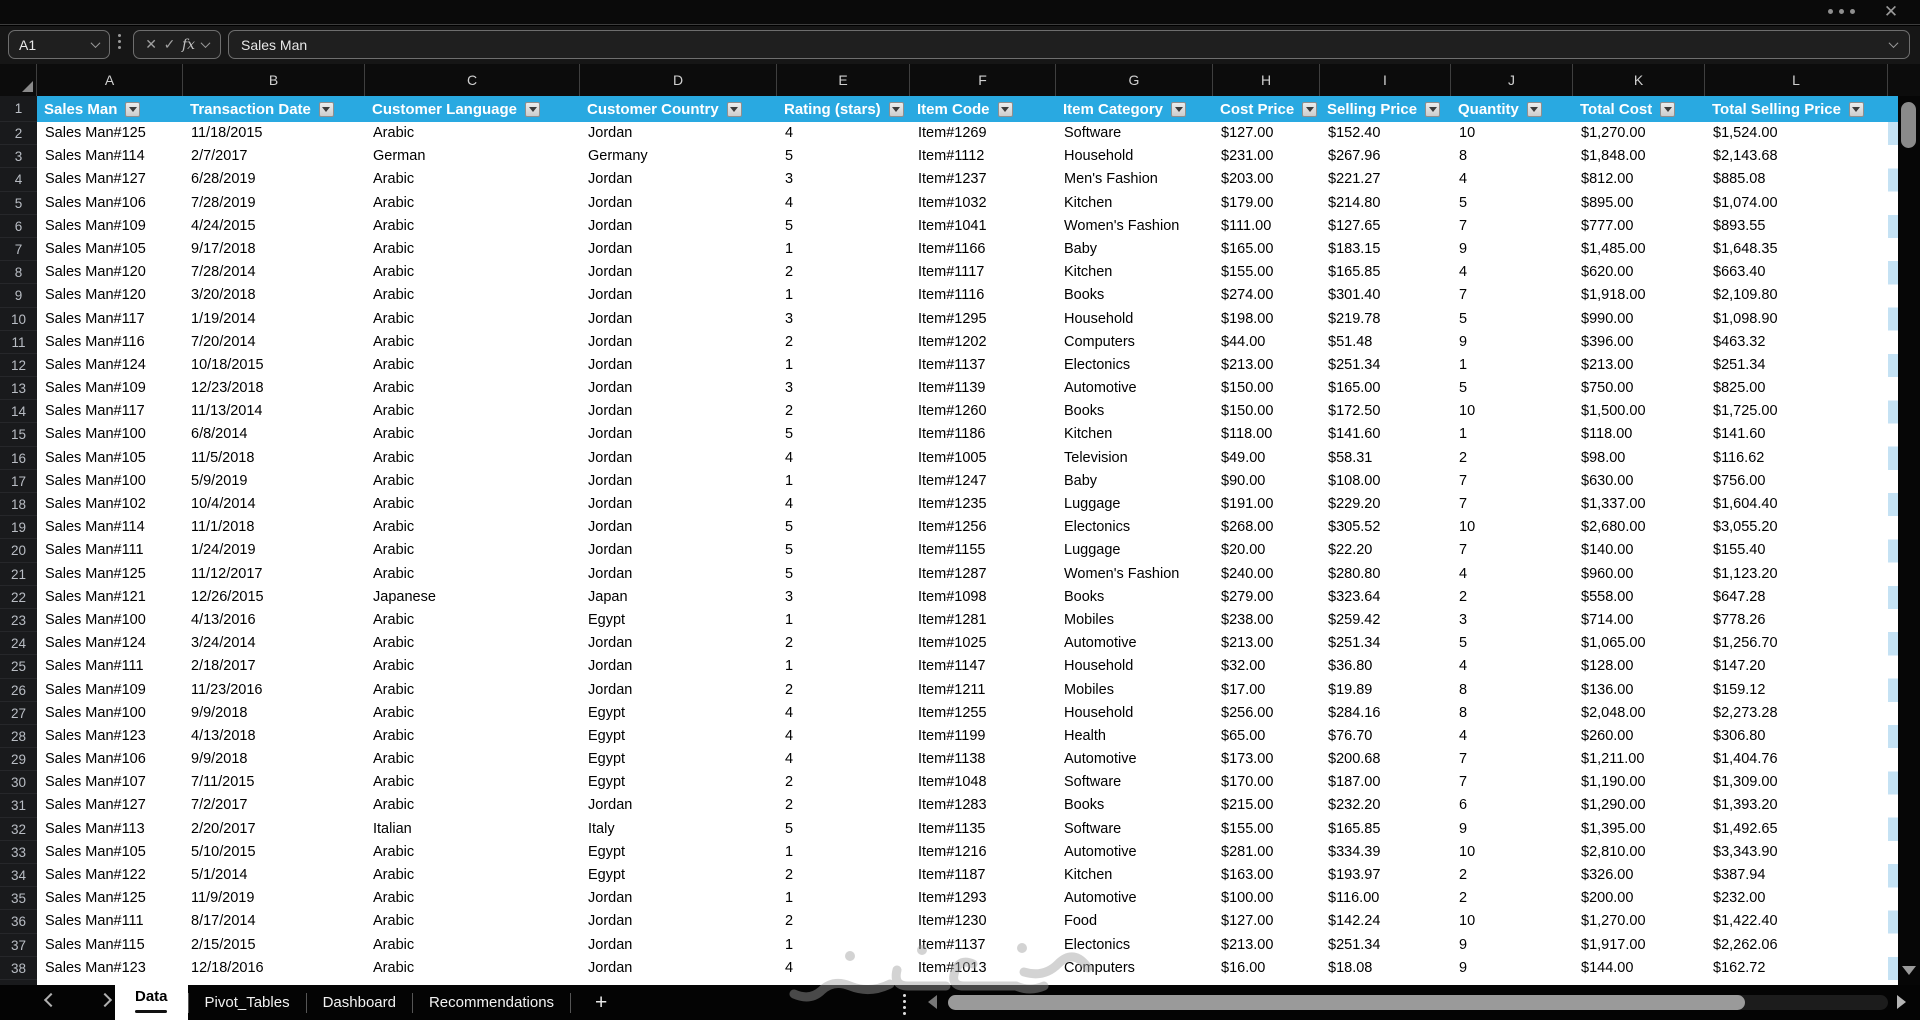 The width and height of the screenshot is (1920, 1020). Describe the element at coordinates (983, 458) in the screenshot. I see `grid-cell: Item#1005` at that location.